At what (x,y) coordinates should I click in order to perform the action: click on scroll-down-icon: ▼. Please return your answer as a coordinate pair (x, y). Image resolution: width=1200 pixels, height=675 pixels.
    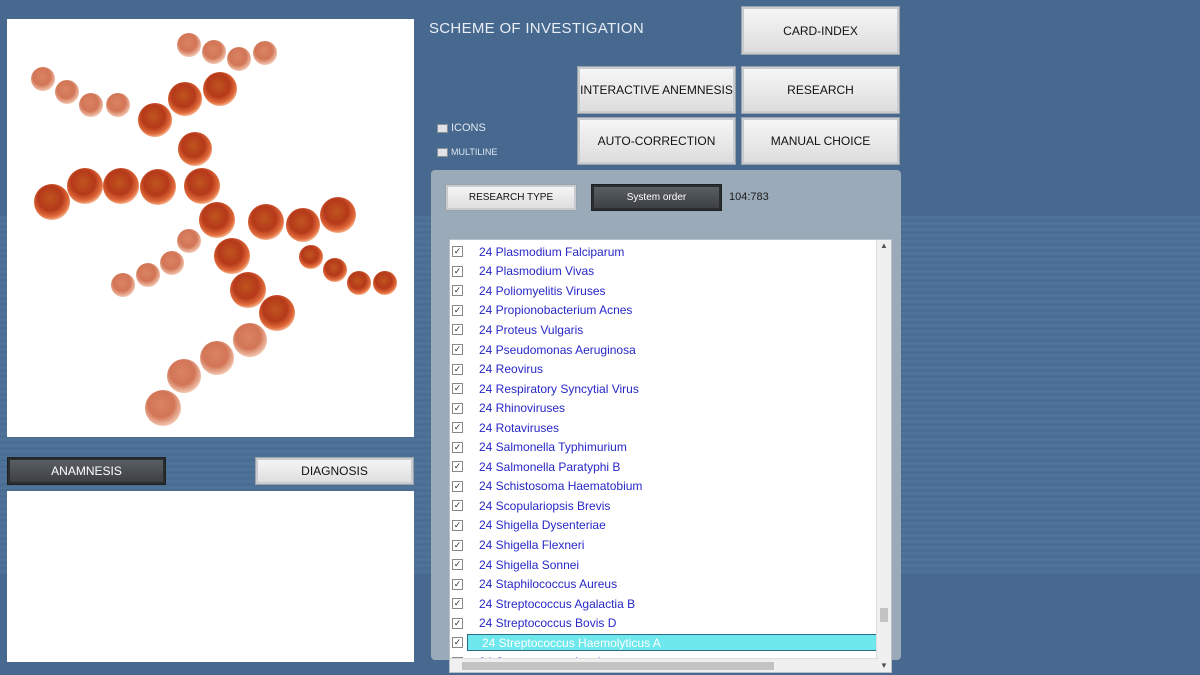
    Looking at the image, I should click on (884, 666).